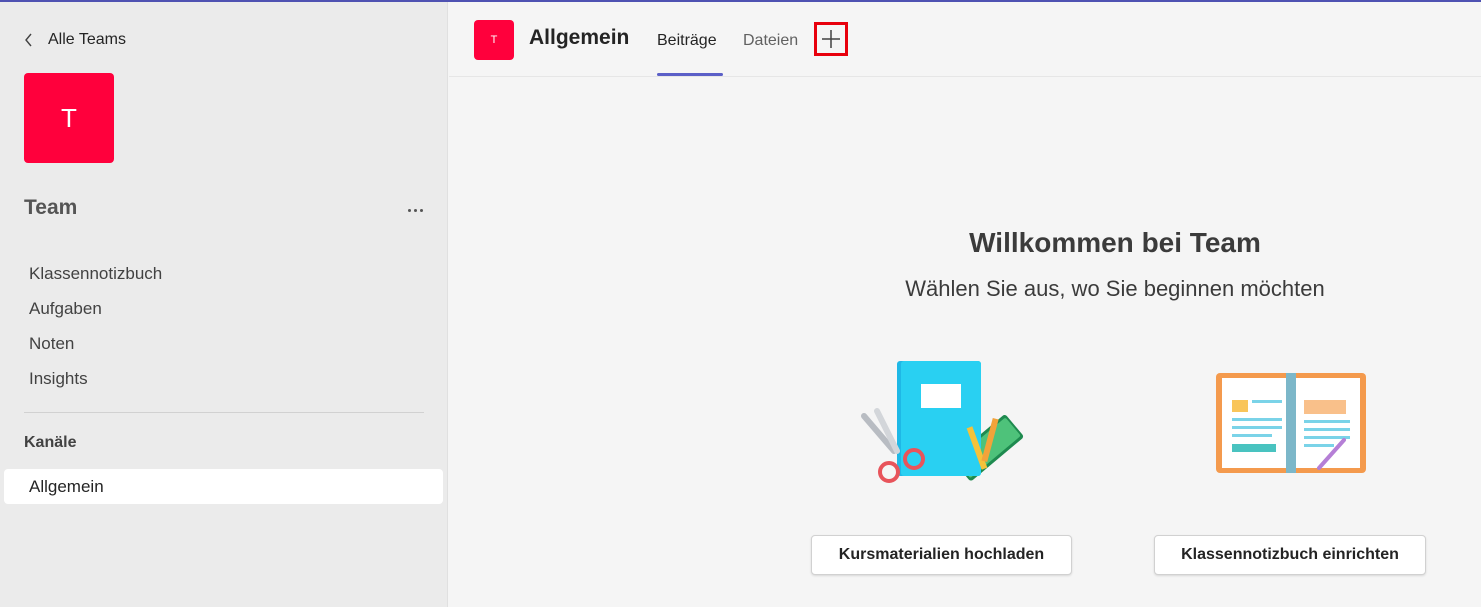  Describe the element at coordinates (224, 412) in the screenshot. I see `sidebar-divider` at that location.